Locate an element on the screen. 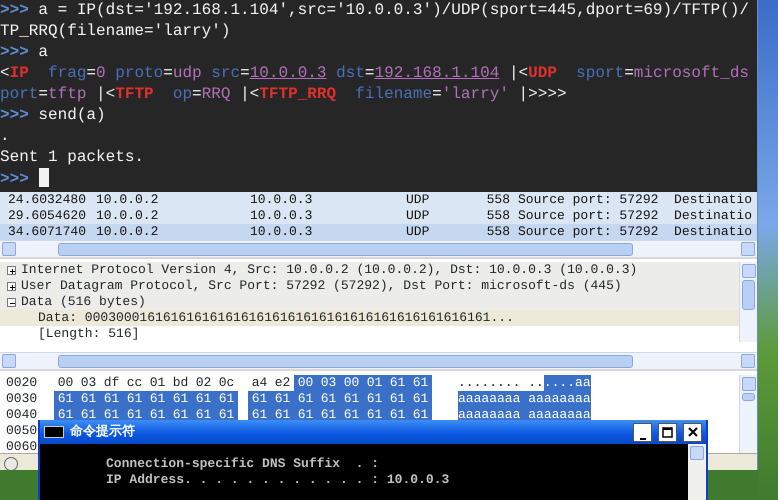 This screenshot has width=778, height=500. hex-byte: cc is located at coordinates (135, 383).